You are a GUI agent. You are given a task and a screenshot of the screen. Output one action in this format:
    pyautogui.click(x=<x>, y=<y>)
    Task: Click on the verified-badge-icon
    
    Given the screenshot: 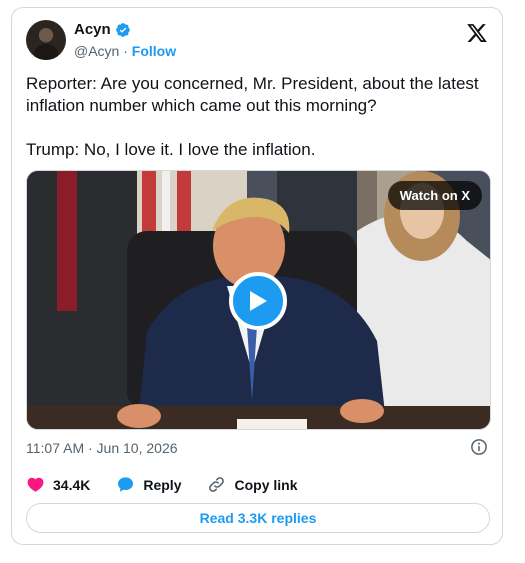 What is the action you would take?
    pyautogui.click(x=122, y=29)
    